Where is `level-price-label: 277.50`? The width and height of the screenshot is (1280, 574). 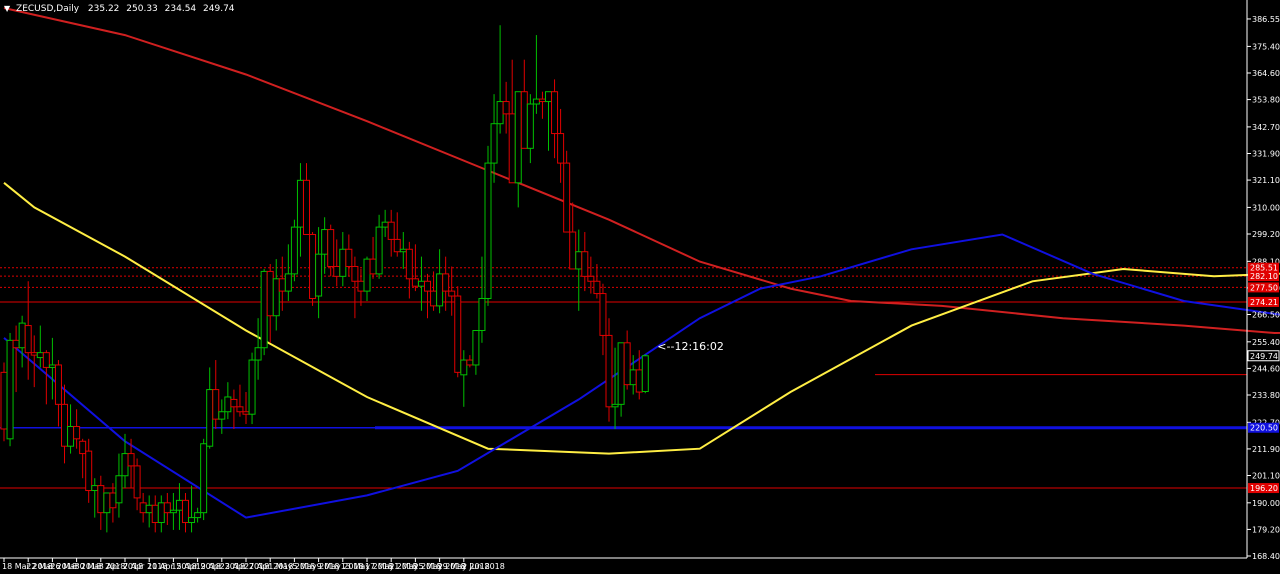
level-price-label: 277.50 is located at coordinates (1264, 287).